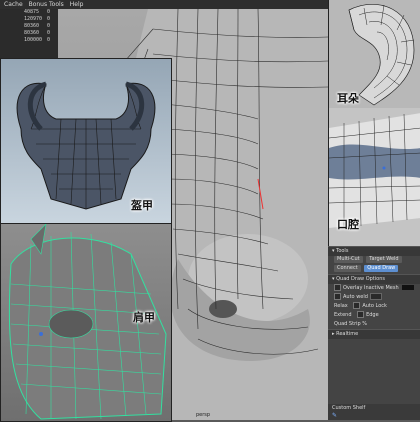 The height and width of the screenshot is (422, 420). Describe the element at coordinates (37, 12) in the screenshot. I see `stat-row: 40875 0` at that location.